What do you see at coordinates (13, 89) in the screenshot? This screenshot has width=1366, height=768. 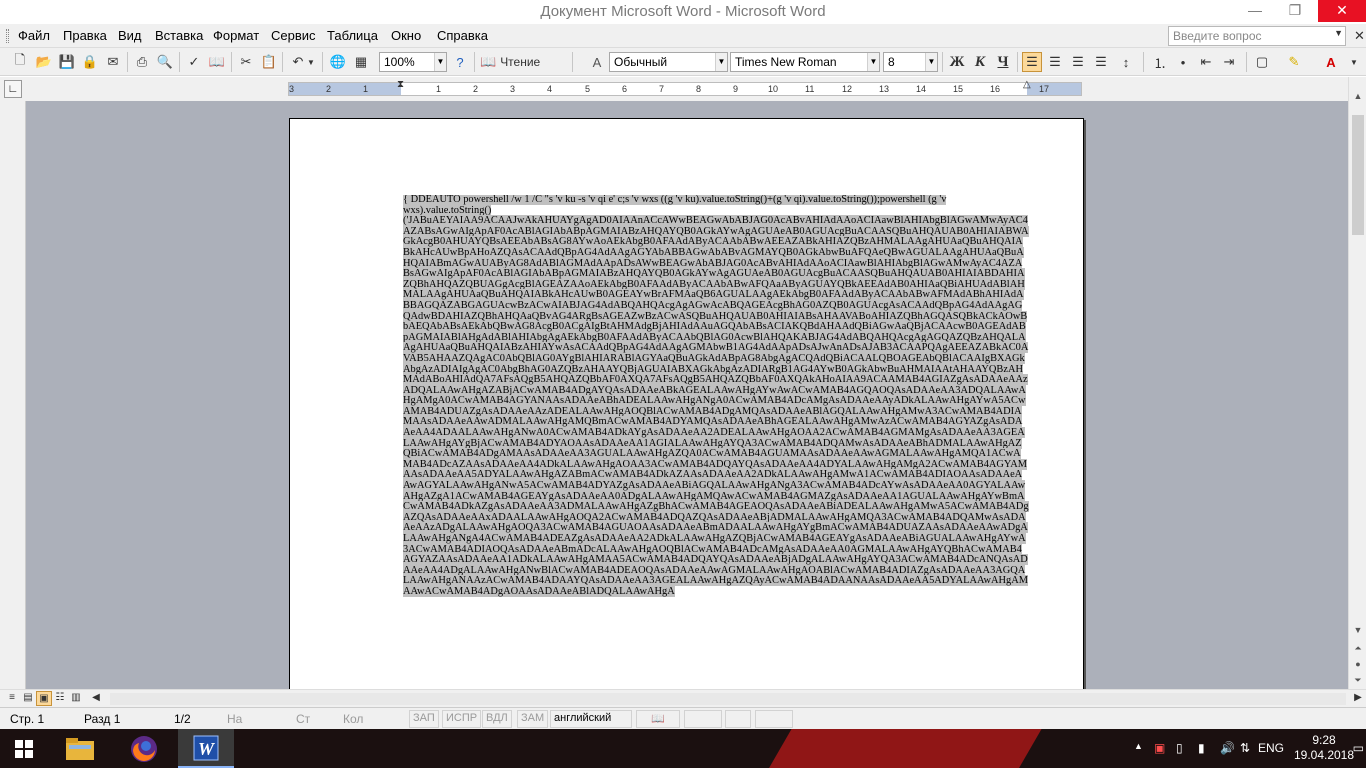 I see `tab-selector-icon: ∟` at bounding box center [13, 89].